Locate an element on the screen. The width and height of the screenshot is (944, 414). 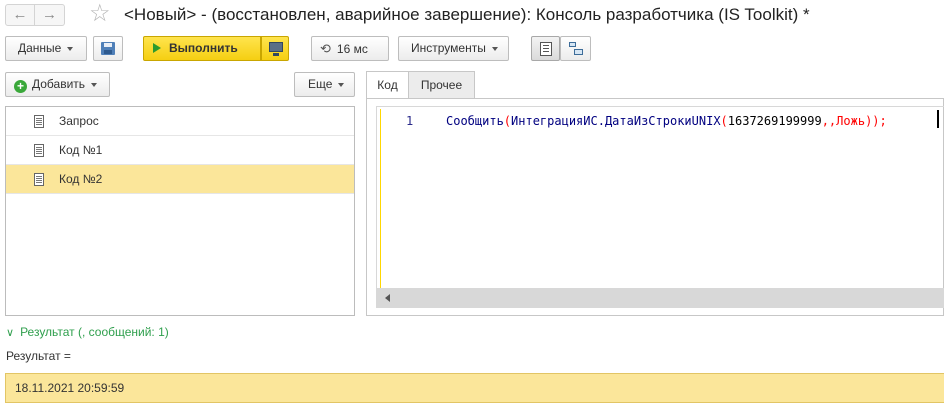
data-menu-button: Данные is located at coordinates (46, 48).